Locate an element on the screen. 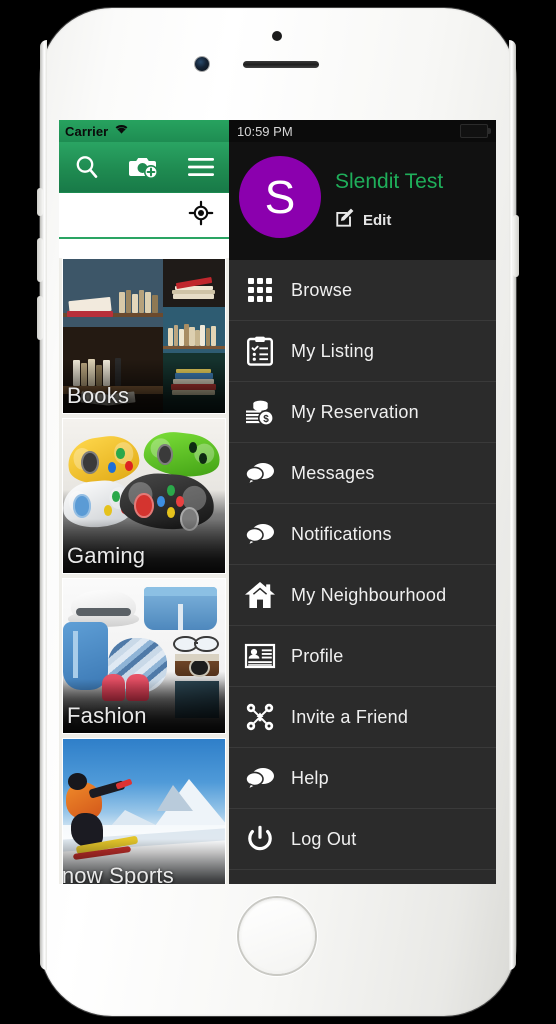 This screenshot has height=1024, width=556. category-label-gaming: Gaming is located at coordinates (106, 555).